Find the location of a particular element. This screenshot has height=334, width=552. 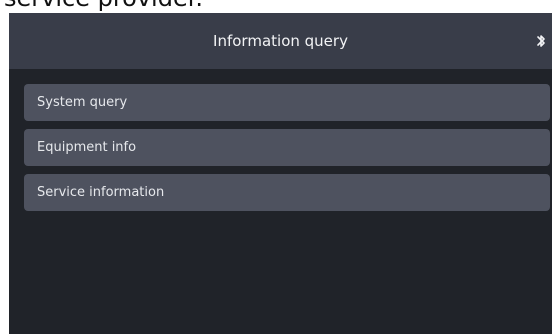

caption-fragment: service provider. is located at coordinates (276, 6).